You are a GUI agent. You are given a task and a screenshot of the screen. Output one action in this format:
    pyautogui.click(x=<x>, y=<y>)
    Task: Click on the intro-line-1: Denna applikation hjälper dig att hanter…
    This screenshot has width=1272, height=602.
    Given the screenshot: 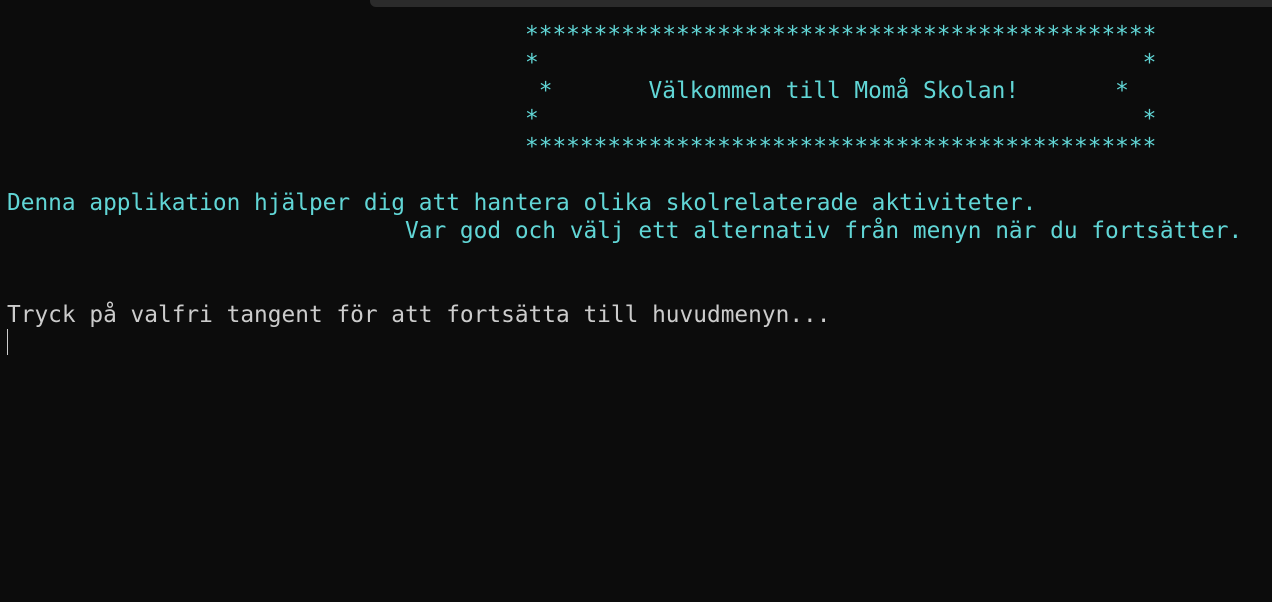 What is the action you would take?
    pyautogui.click(x=522, y=203)
    